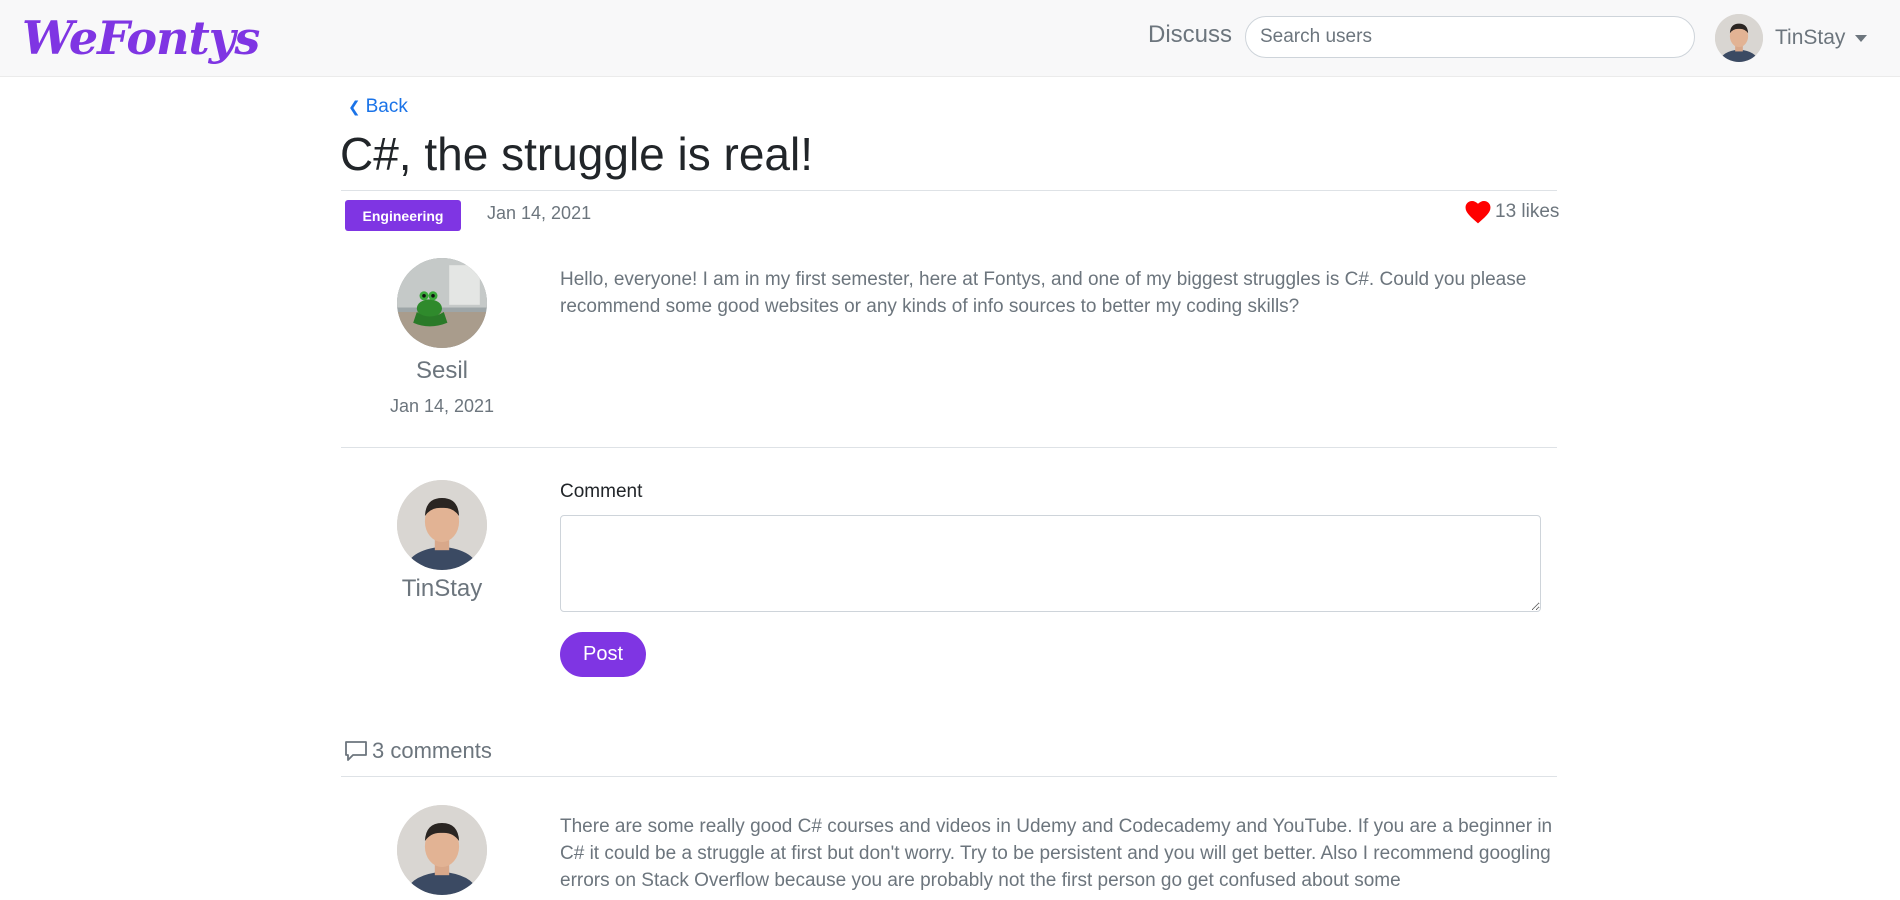 This screenshot has width=1900, height=900. Describe the element at coordinates (577, 154) in the screenshot. I see `post-title: C#, the struggle is real!` at that location.